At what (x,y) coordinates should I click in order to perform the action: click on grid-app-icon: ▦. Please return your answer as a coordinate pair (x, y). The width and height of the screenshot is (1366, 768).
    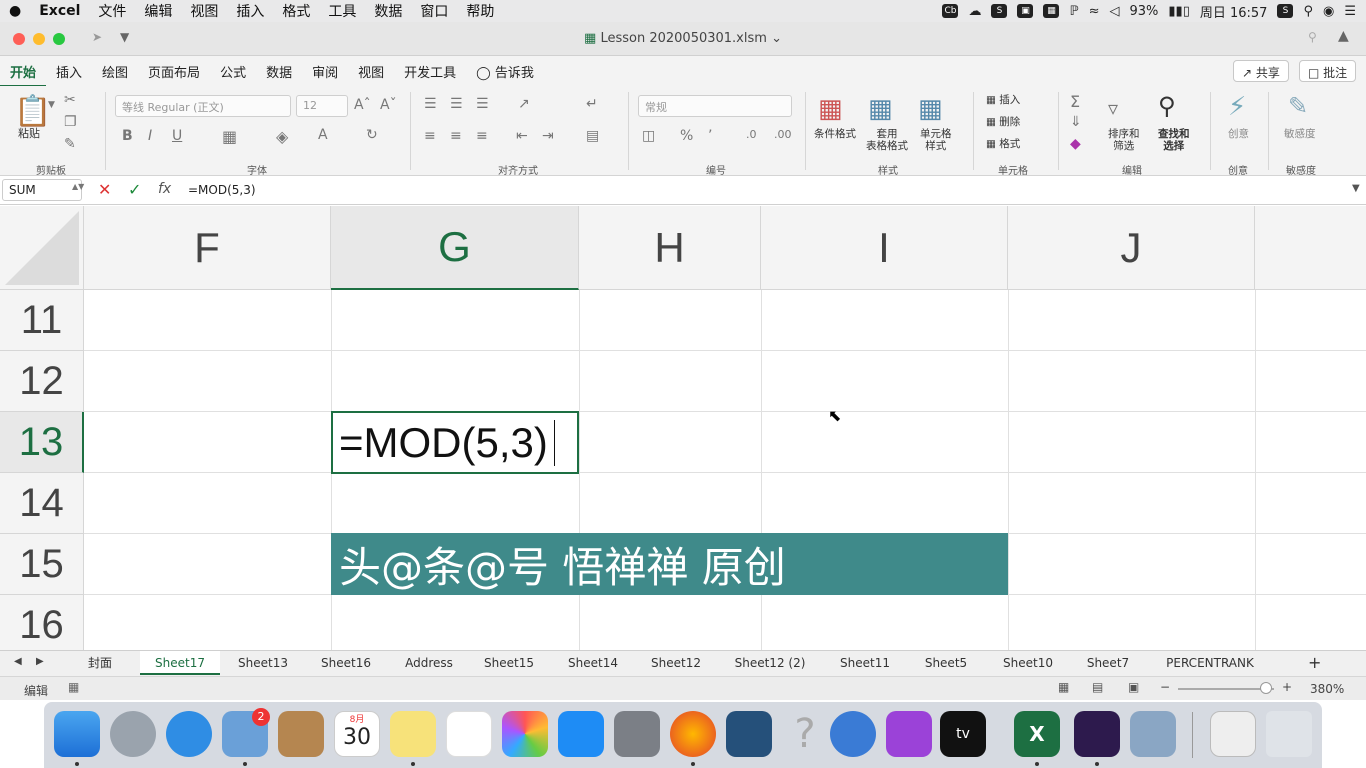
    Looking at the image, I should click on (1051, 11).